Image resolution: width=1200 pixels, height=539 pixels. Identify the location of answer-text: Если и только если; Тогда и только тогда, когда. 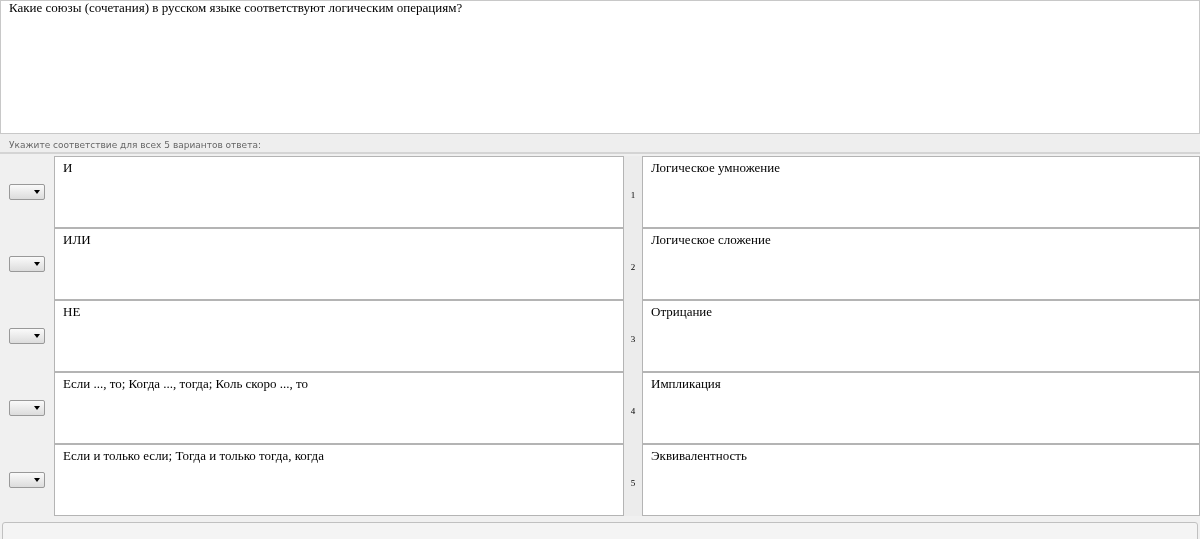
(193, 455).